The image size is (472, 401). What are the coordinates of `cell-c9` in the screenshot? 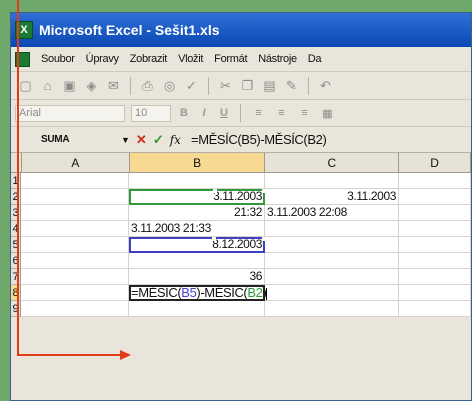 It's located at (332, 309).